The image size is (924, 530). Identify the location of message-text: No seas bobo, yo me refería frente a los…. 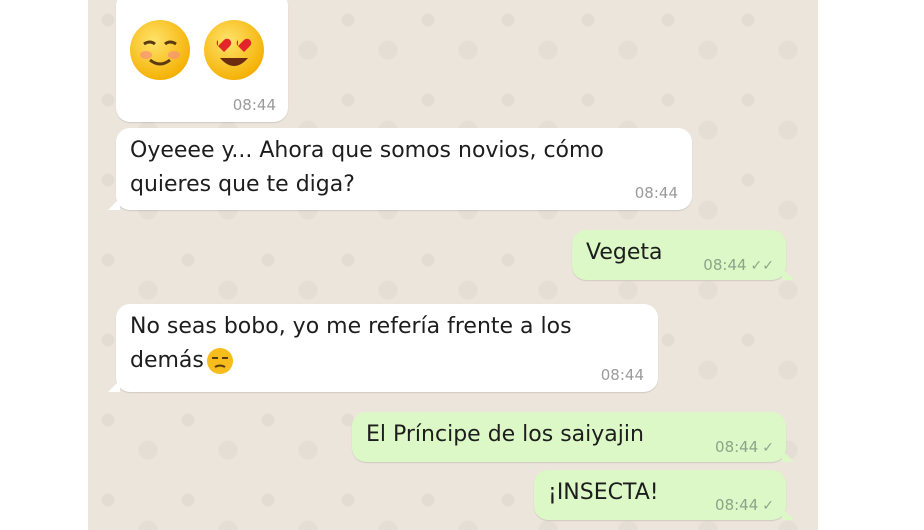
(351, 344).